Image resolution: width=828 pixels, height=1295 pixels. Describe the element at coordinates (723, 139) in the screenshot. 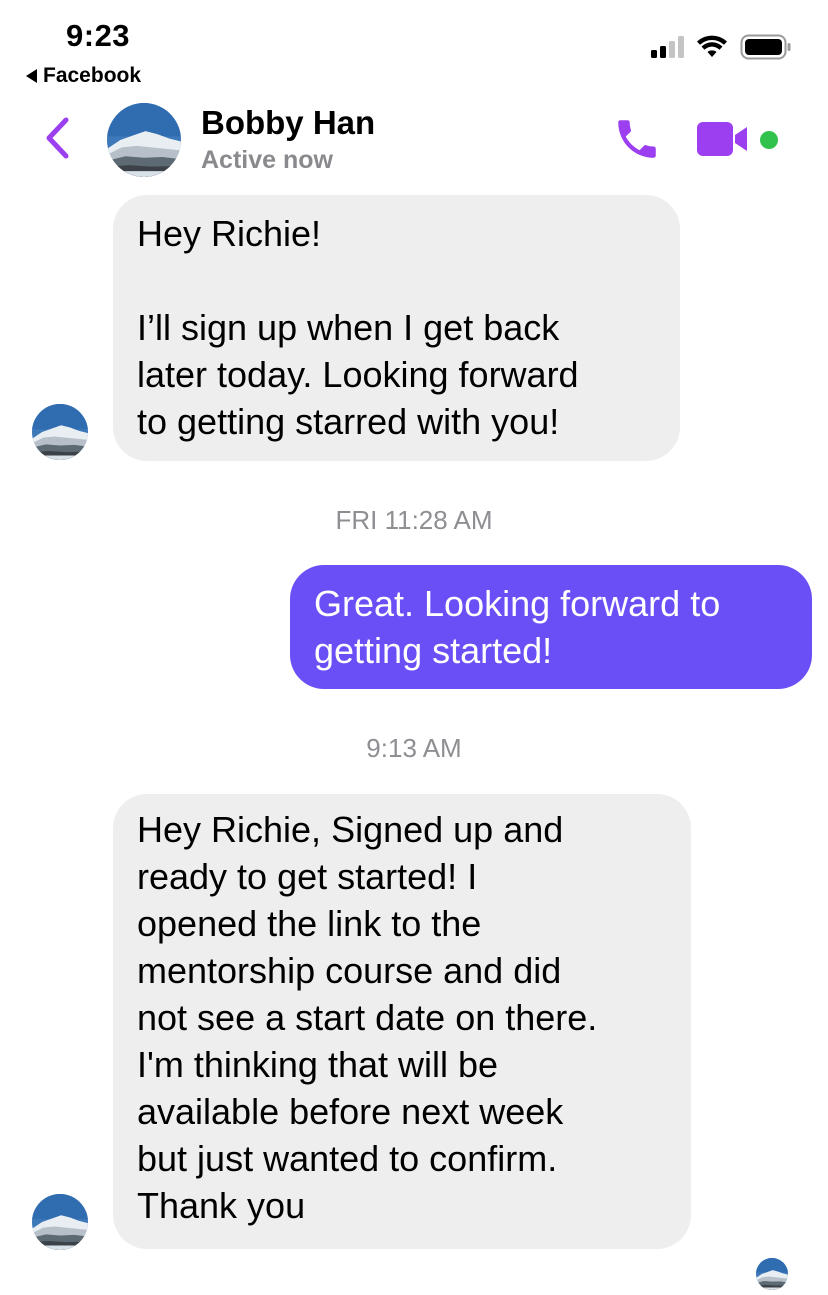

I see `video-call-icon` at that location.